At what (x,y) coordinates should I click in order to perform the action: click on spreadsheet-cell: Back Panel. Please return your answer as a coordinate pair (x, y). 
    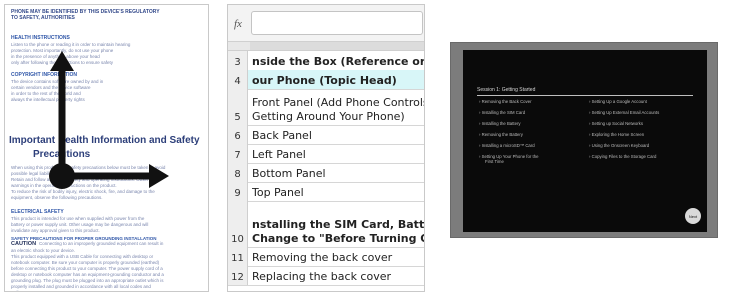
    Looking at the image, I should click on (338, 134).